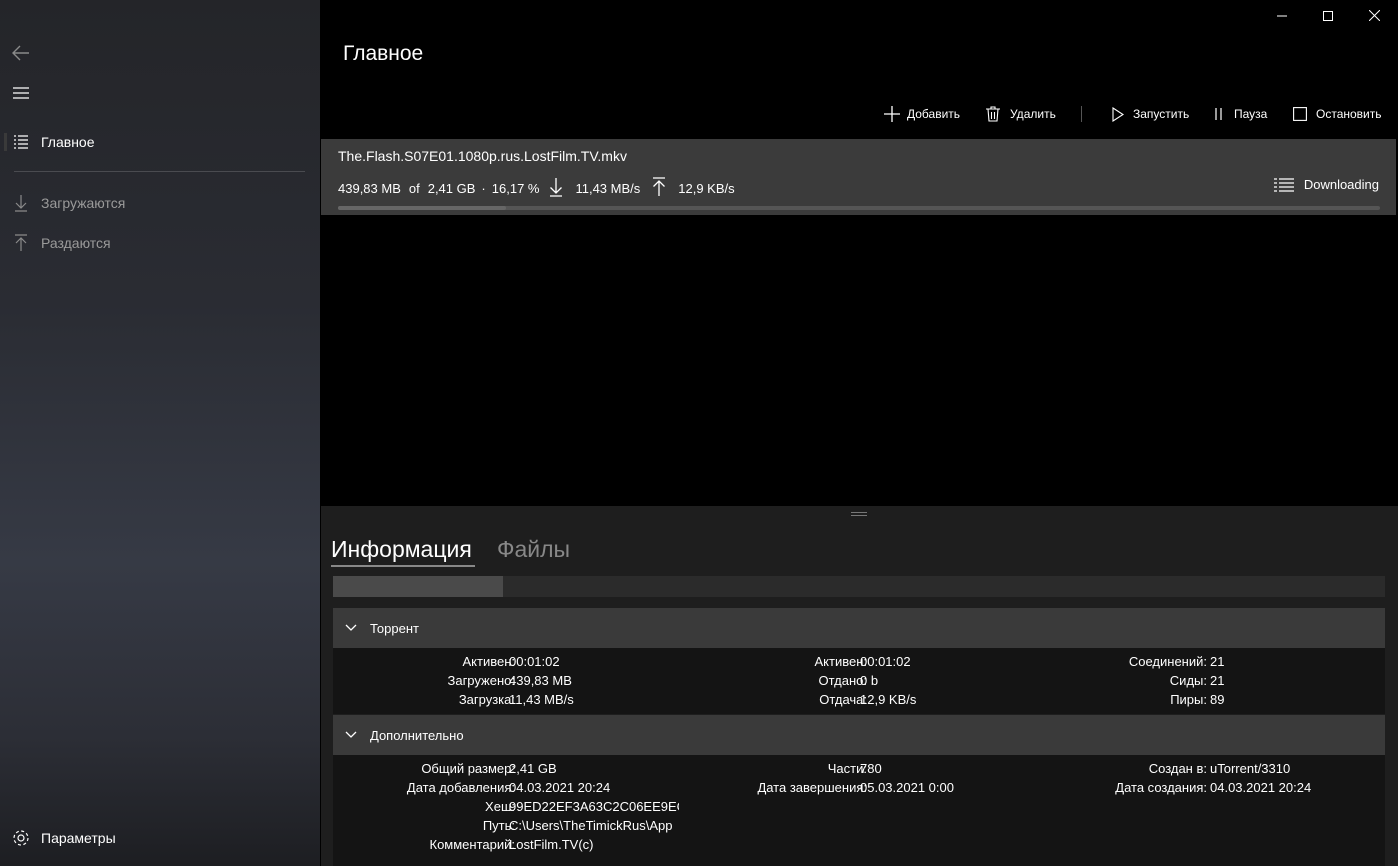 The image size is (1398, 866). I want to click on plus-icon, so click(892, 114).